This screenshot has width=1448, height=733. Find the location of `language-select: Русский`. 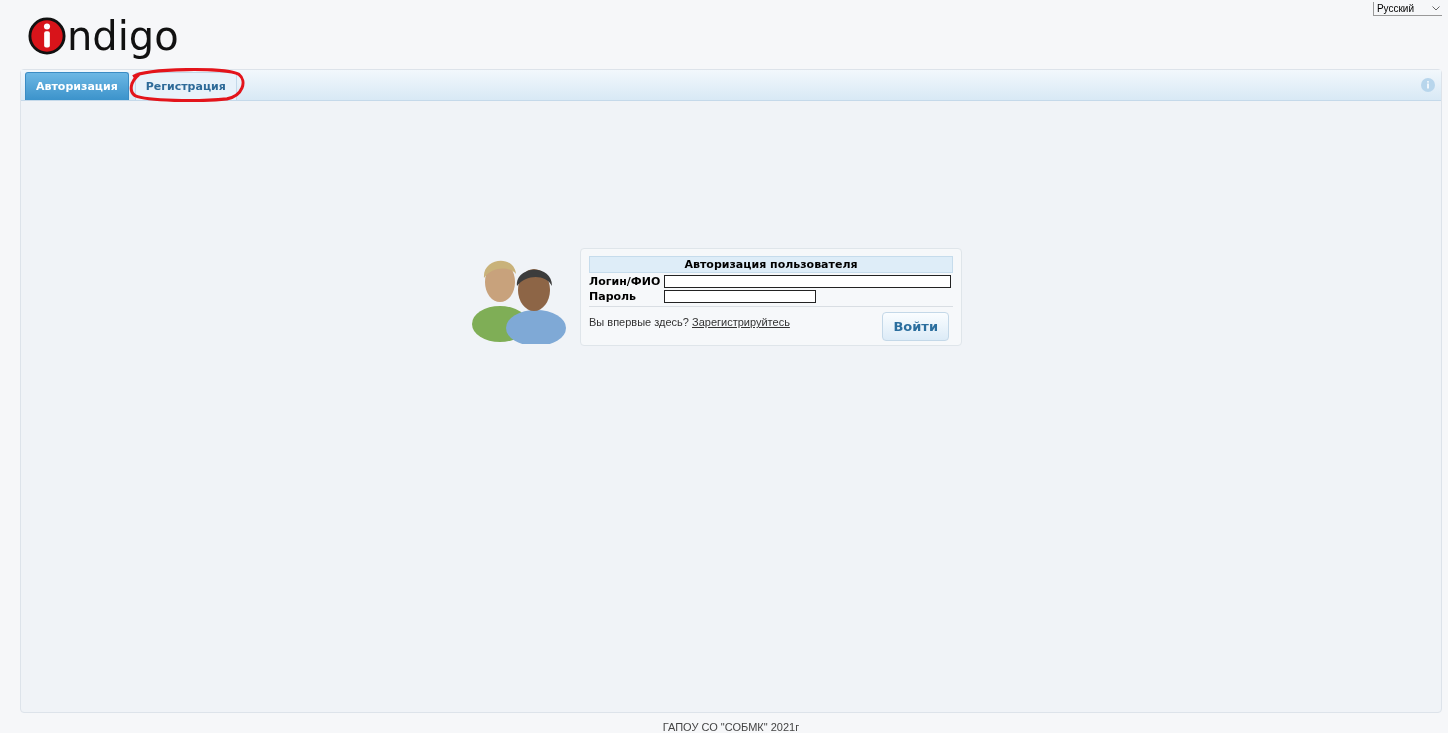

language-select: Русский is located at coordinates (1407, 9).